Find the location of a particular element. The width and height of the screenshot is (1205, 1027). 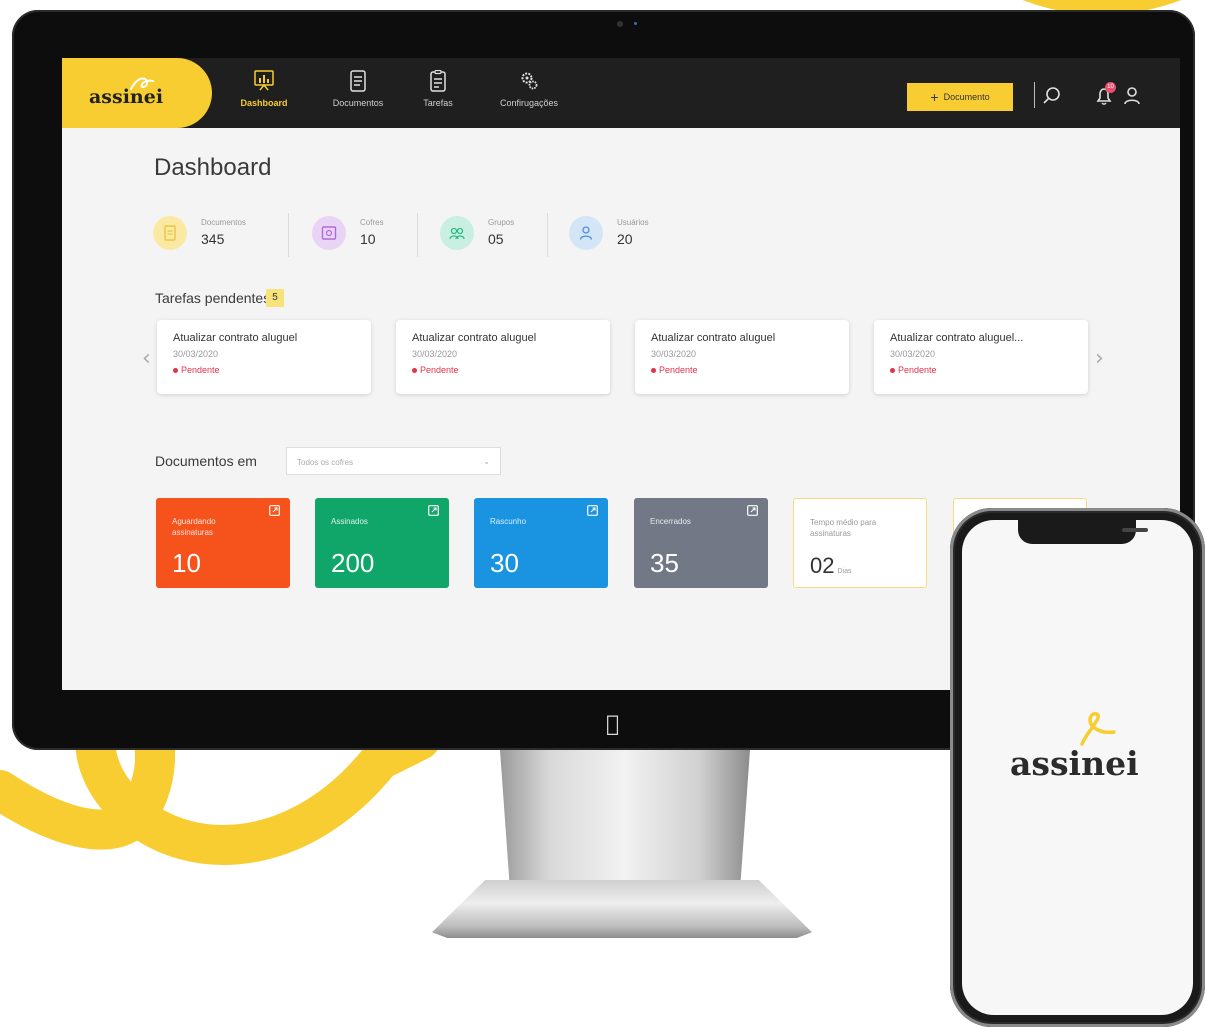

stat-usuarios: Usuários 20 is located at coordinates (624, 236).